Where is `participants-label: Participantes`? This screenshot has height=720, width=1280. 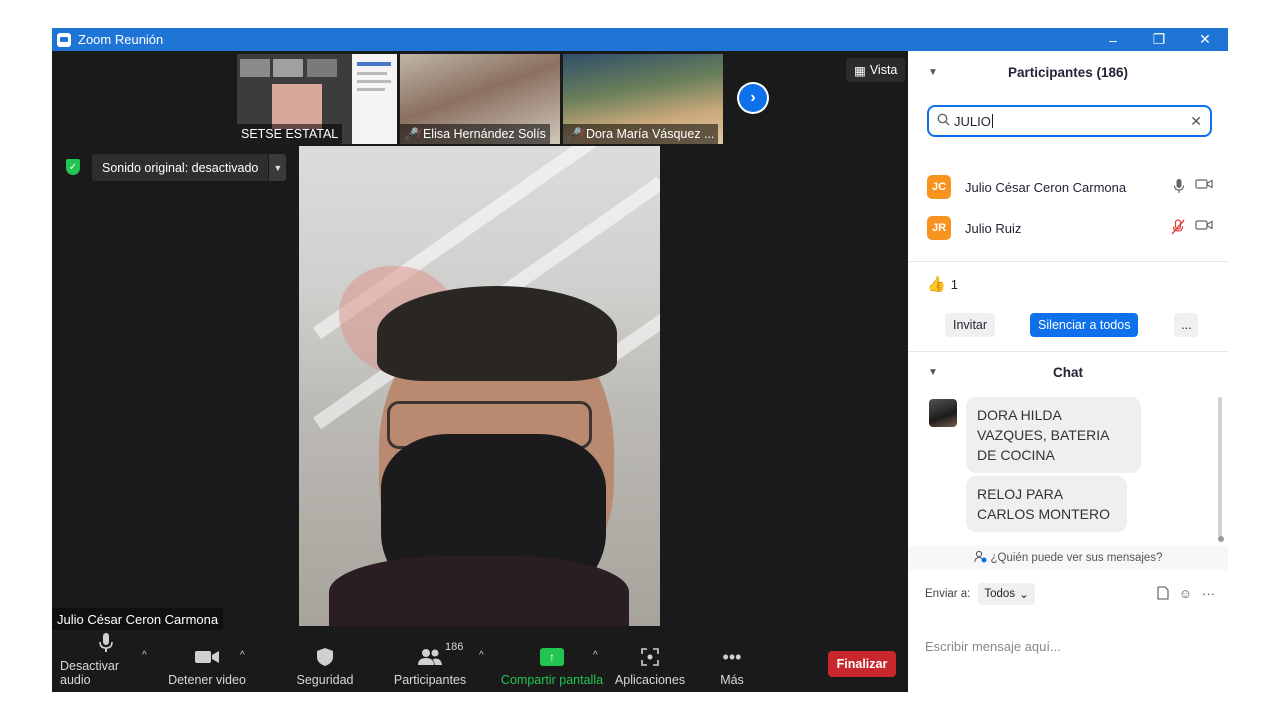 participants-label: Participantes is located at coordinates (430, 680).